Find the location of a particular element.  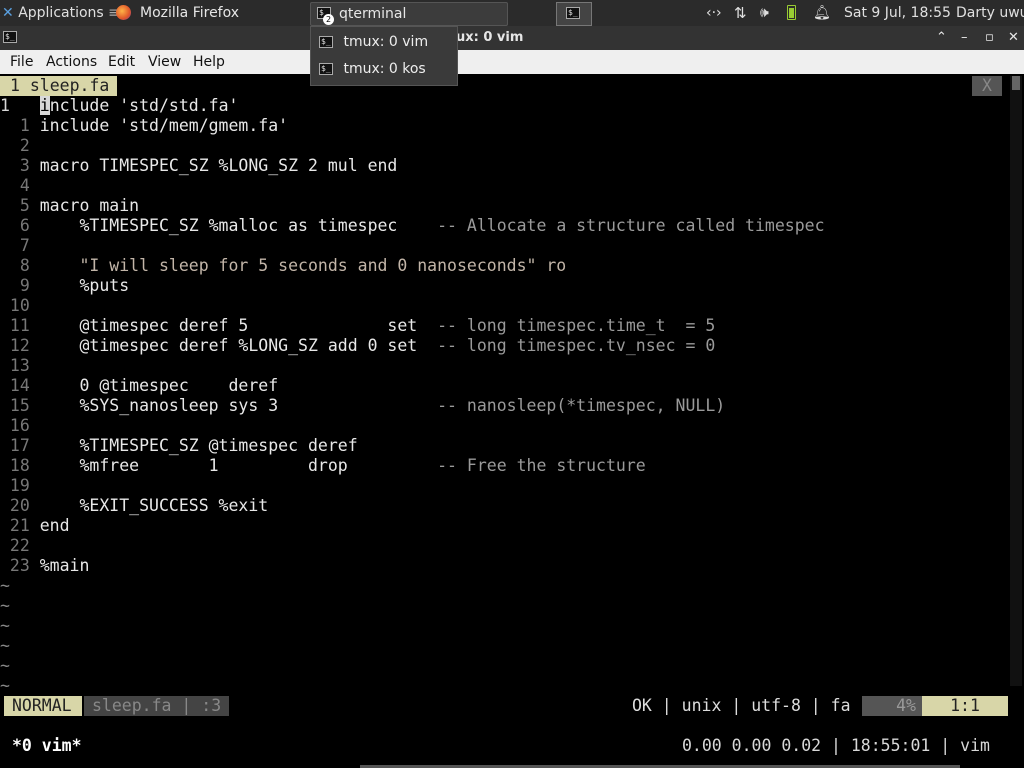

text-cursor: i is located at coordinates (44, 105).